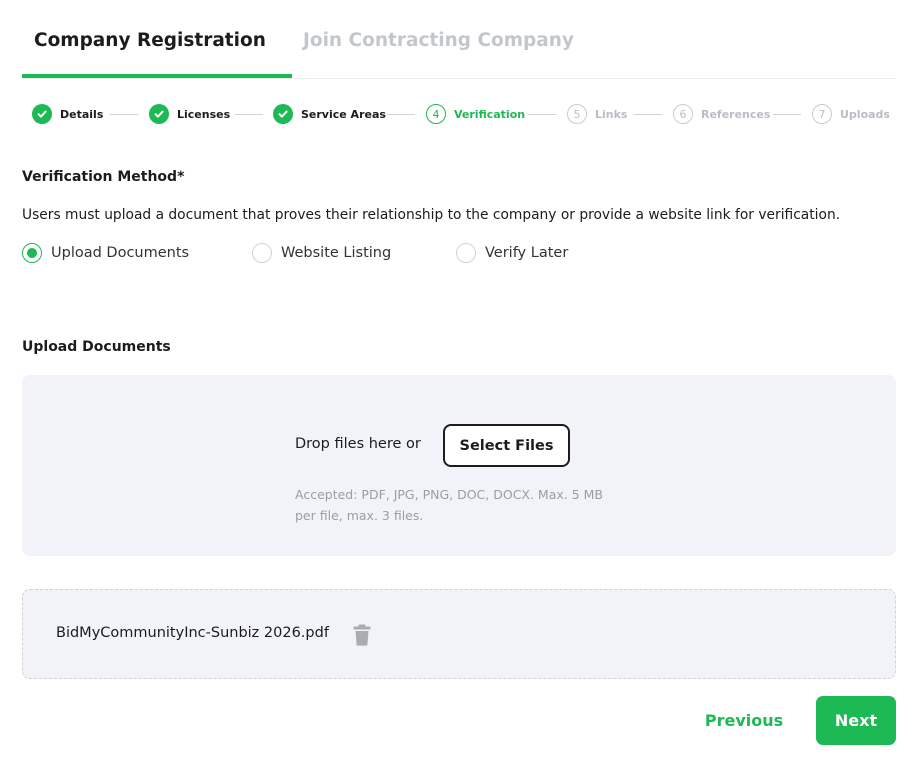 Image resolution: width=912 pixels, height=773 pixels. What do you see at coordinates (358, 444) in the screenshot?
I see `drop-files-text: Drop files here or` at bounding box center [358, 444].